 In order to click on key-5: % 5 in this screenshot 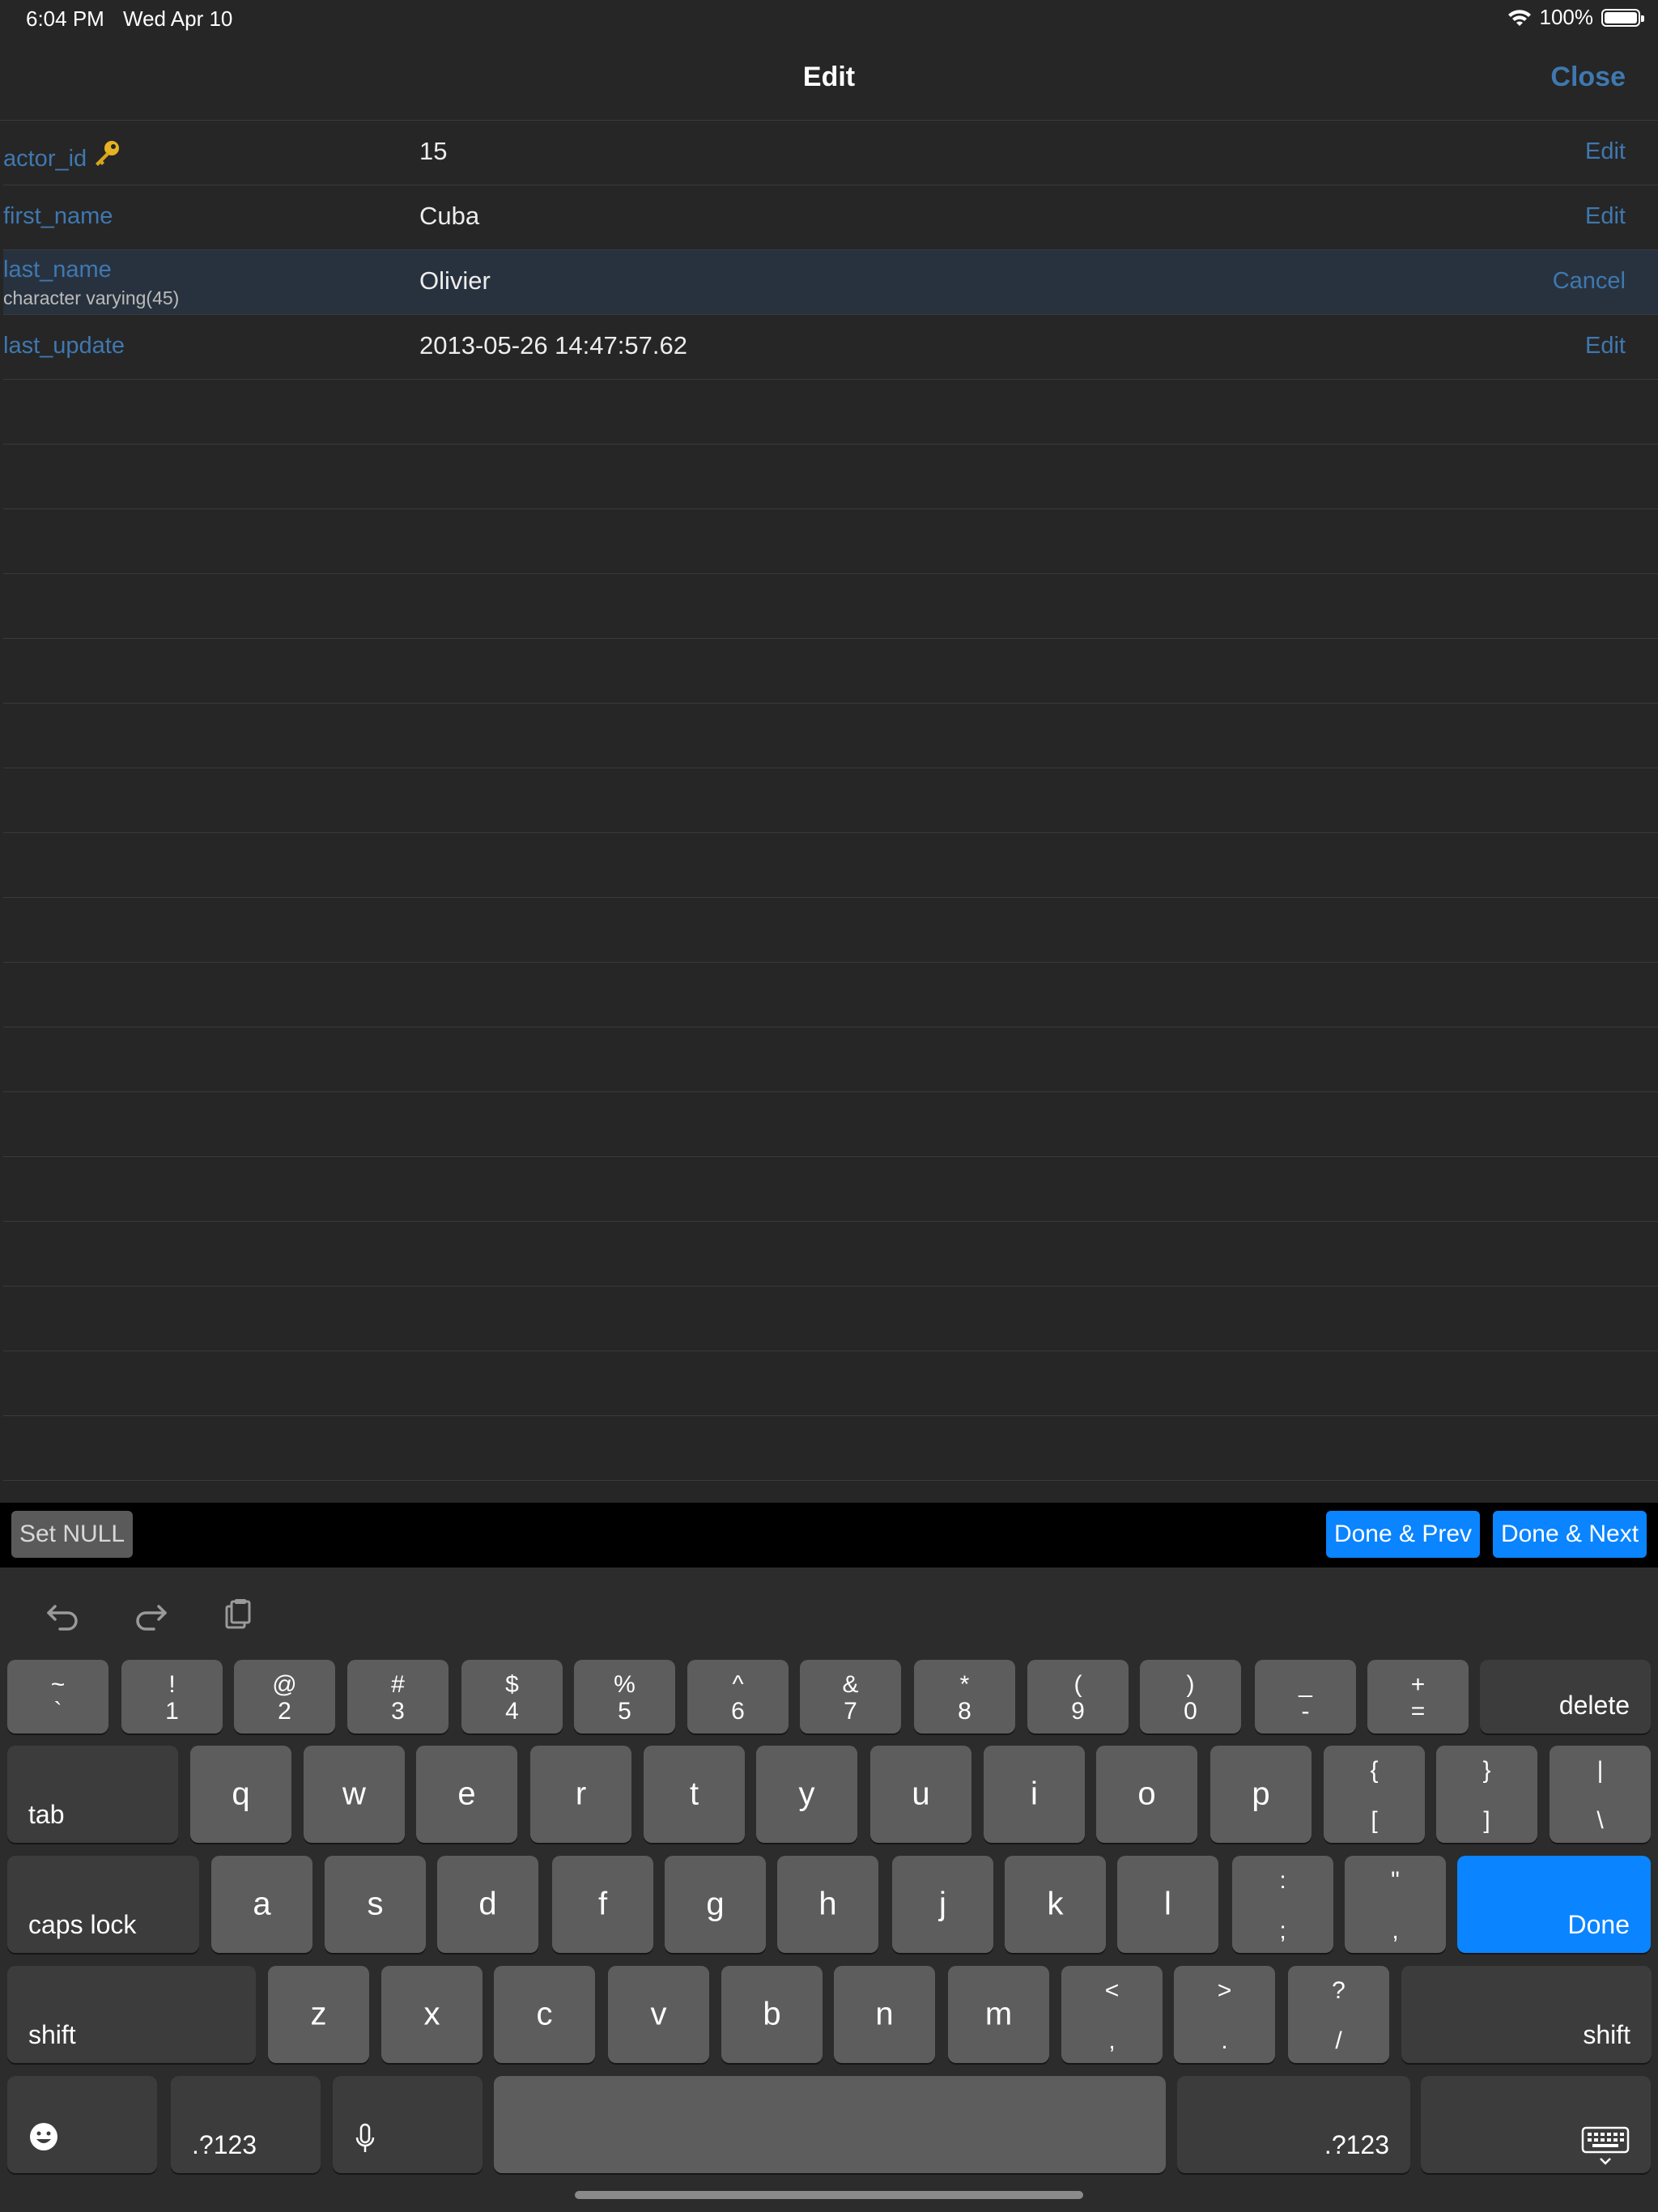, I will do `click(624, 1696)`.